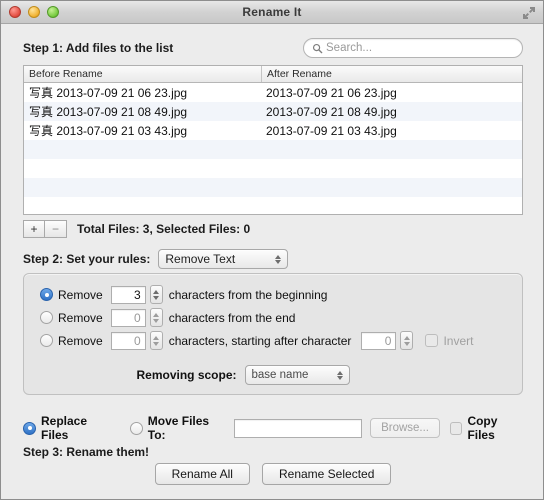 This screenshot has width=544, height=500. Describe the element at coordinates (56, 229) in the screenshot. I see `remove-files-button: −` at that location.